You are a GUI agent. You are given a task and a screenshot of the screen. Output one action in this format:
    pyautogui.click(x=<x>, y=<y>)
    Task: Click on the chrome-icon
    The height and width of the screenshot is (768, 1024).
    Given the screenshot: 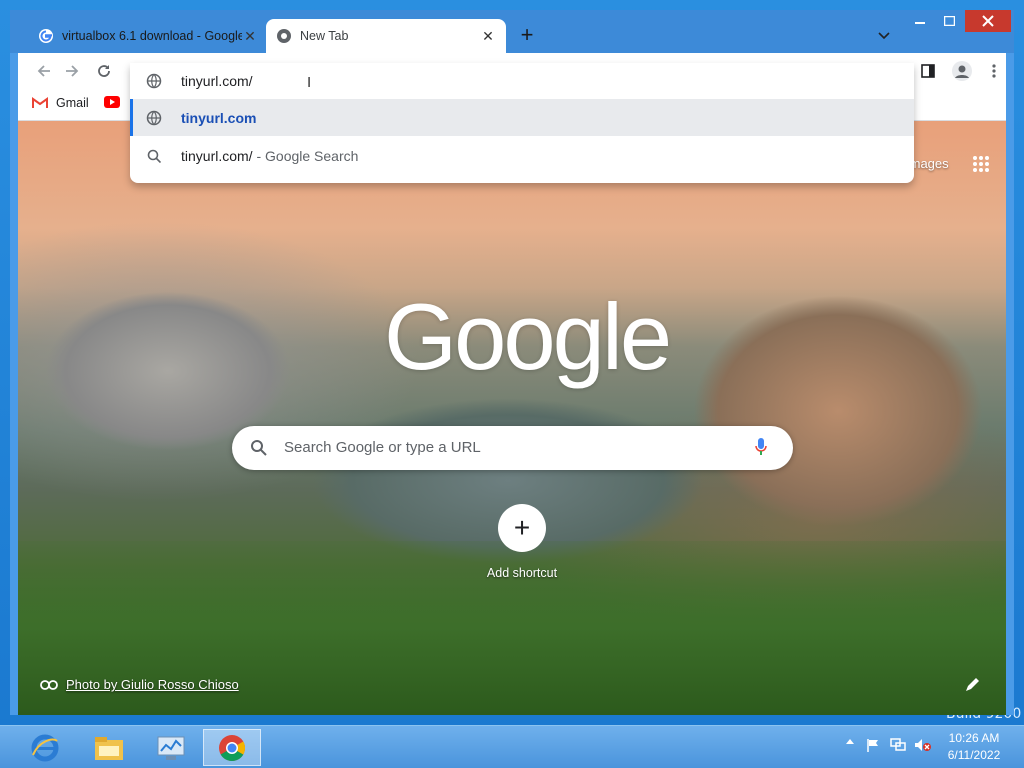 What is the action you would take?
    pyautogui.click(x=284, y=36)
    